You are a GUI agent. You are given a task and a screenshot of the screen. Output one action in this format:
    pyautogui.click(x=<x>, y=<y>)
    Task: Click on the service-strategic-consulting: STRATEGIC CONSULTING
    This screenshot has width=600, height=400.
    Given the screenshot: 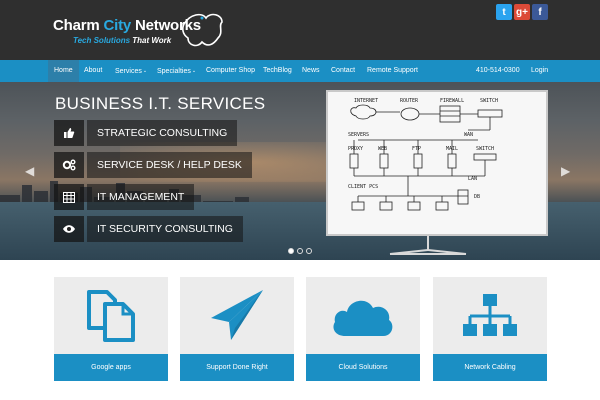 What is the action you would take?
    pyautogui.click(x=146, y=133)
    